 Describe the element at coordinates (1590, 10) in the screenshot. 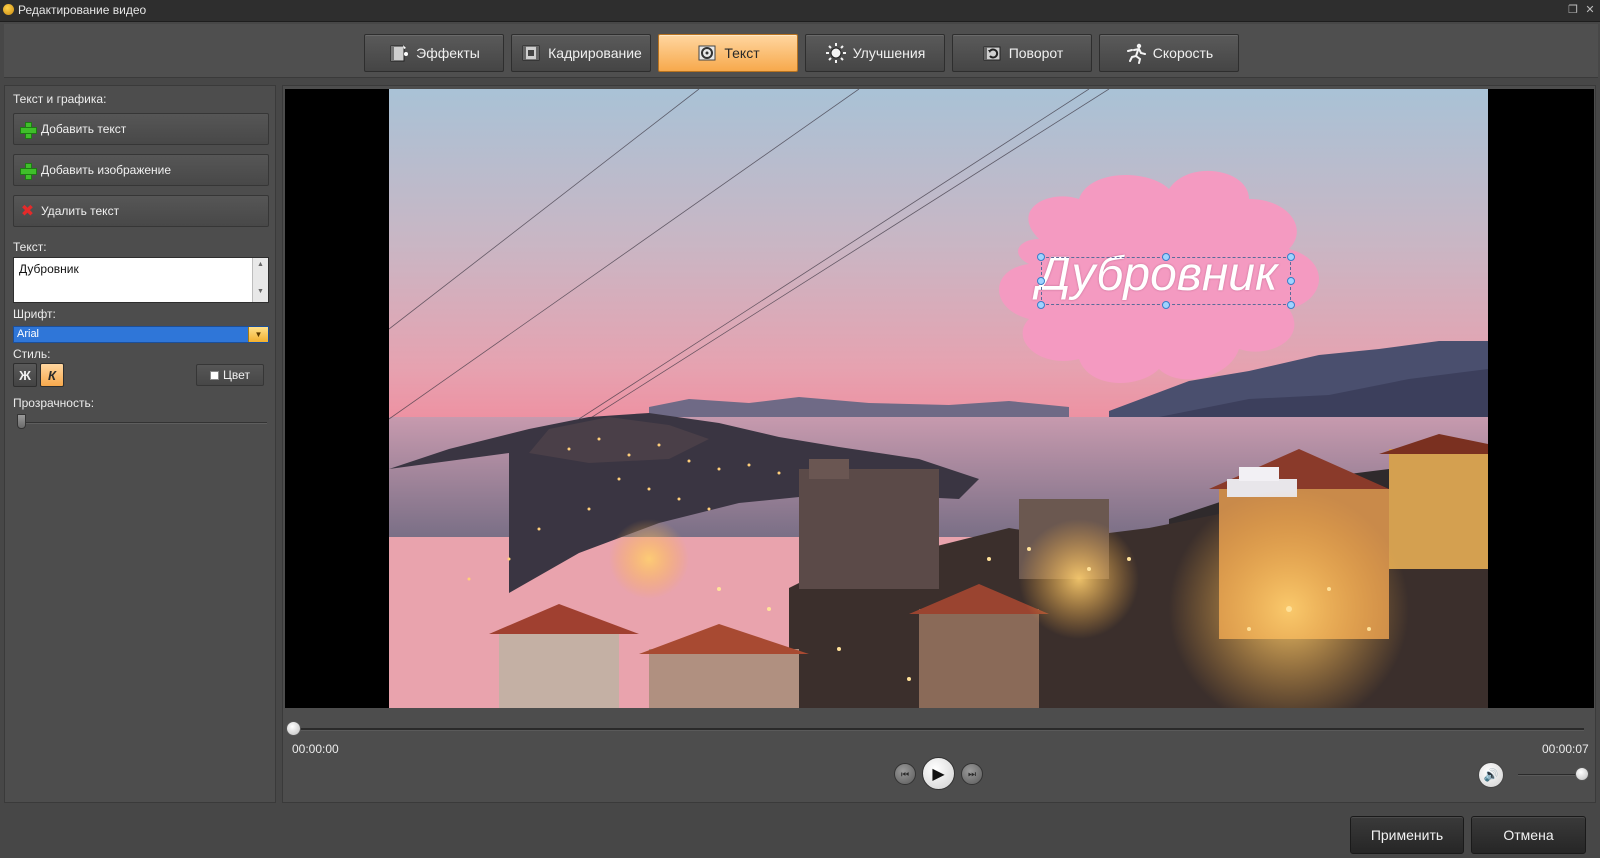

I see `close-icon: ✕` at that location.